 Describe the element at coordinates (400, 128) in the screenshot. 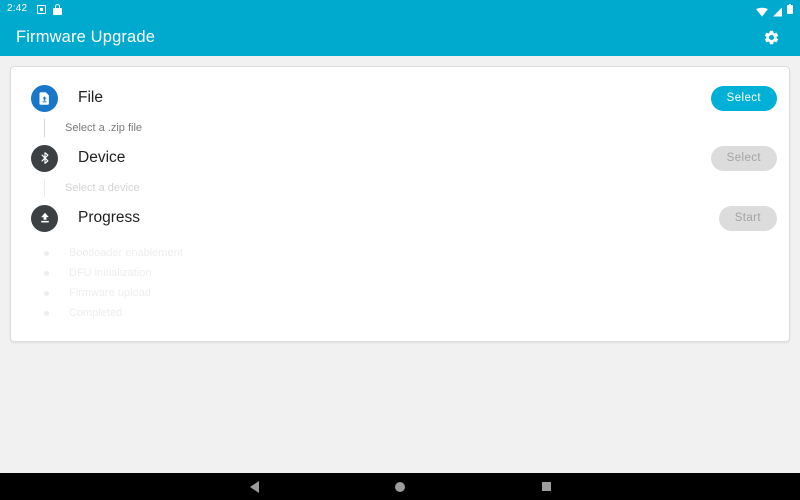

I see `step-file-body: Select a .zip file` at that location.